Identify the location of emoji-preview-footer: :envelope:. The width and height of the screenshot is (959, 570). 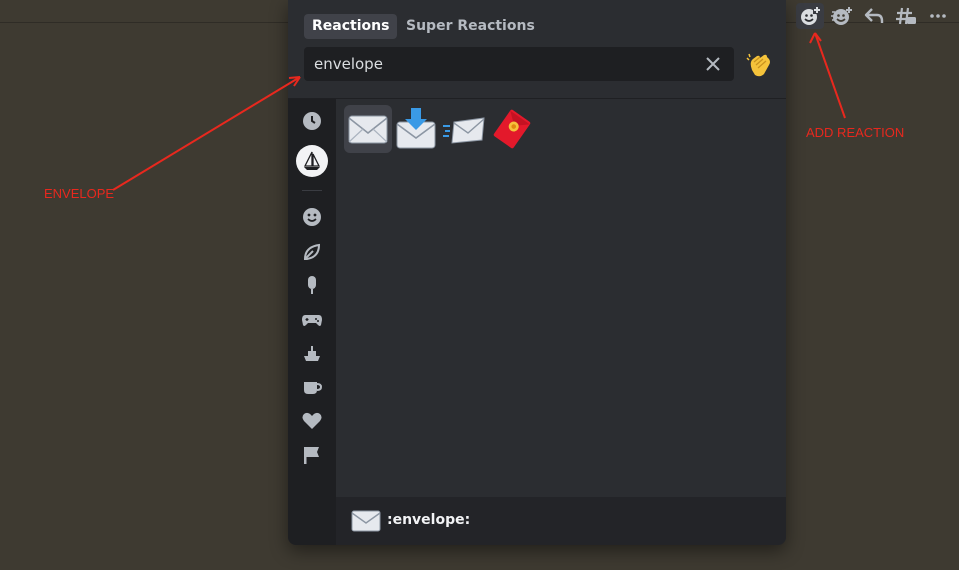
(561, 521).